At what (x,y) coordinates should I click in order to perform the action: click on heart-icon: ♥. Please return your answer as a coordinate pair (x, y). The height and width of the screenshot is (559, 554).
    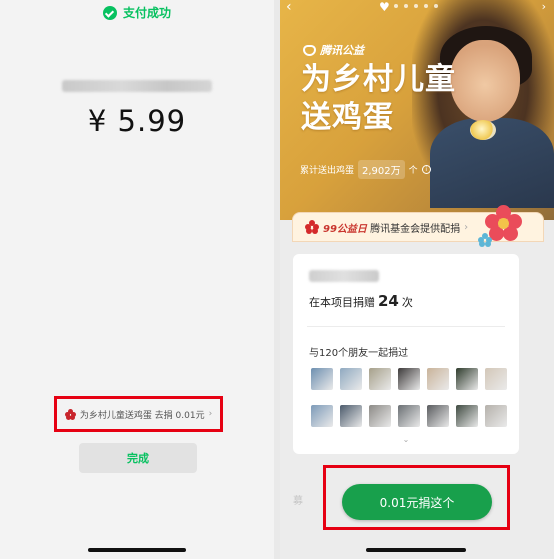
    Looking at the image, I should click on (384, 7).